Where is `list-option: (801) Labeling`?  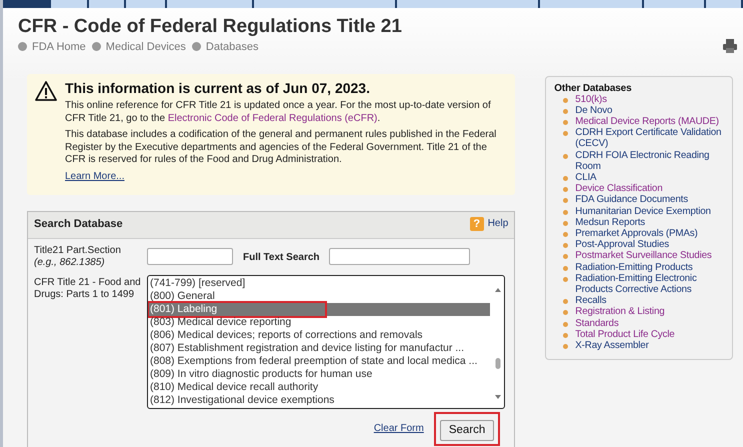
list-option: (801) Labeling is located at coordinates (319, 309).